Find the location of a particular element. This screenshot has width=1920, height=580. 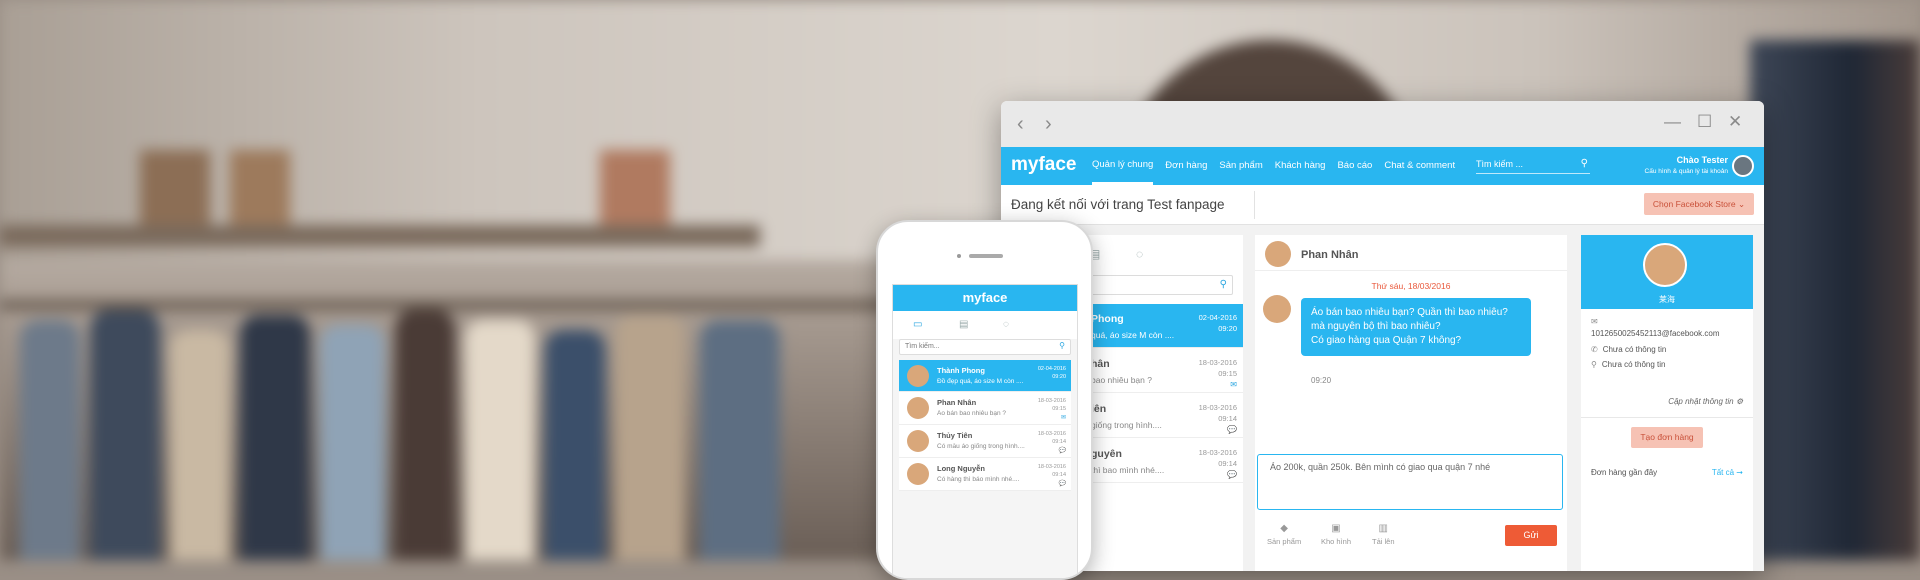

chat-header: Phan Nhân is located at coordinates (1411, 253).